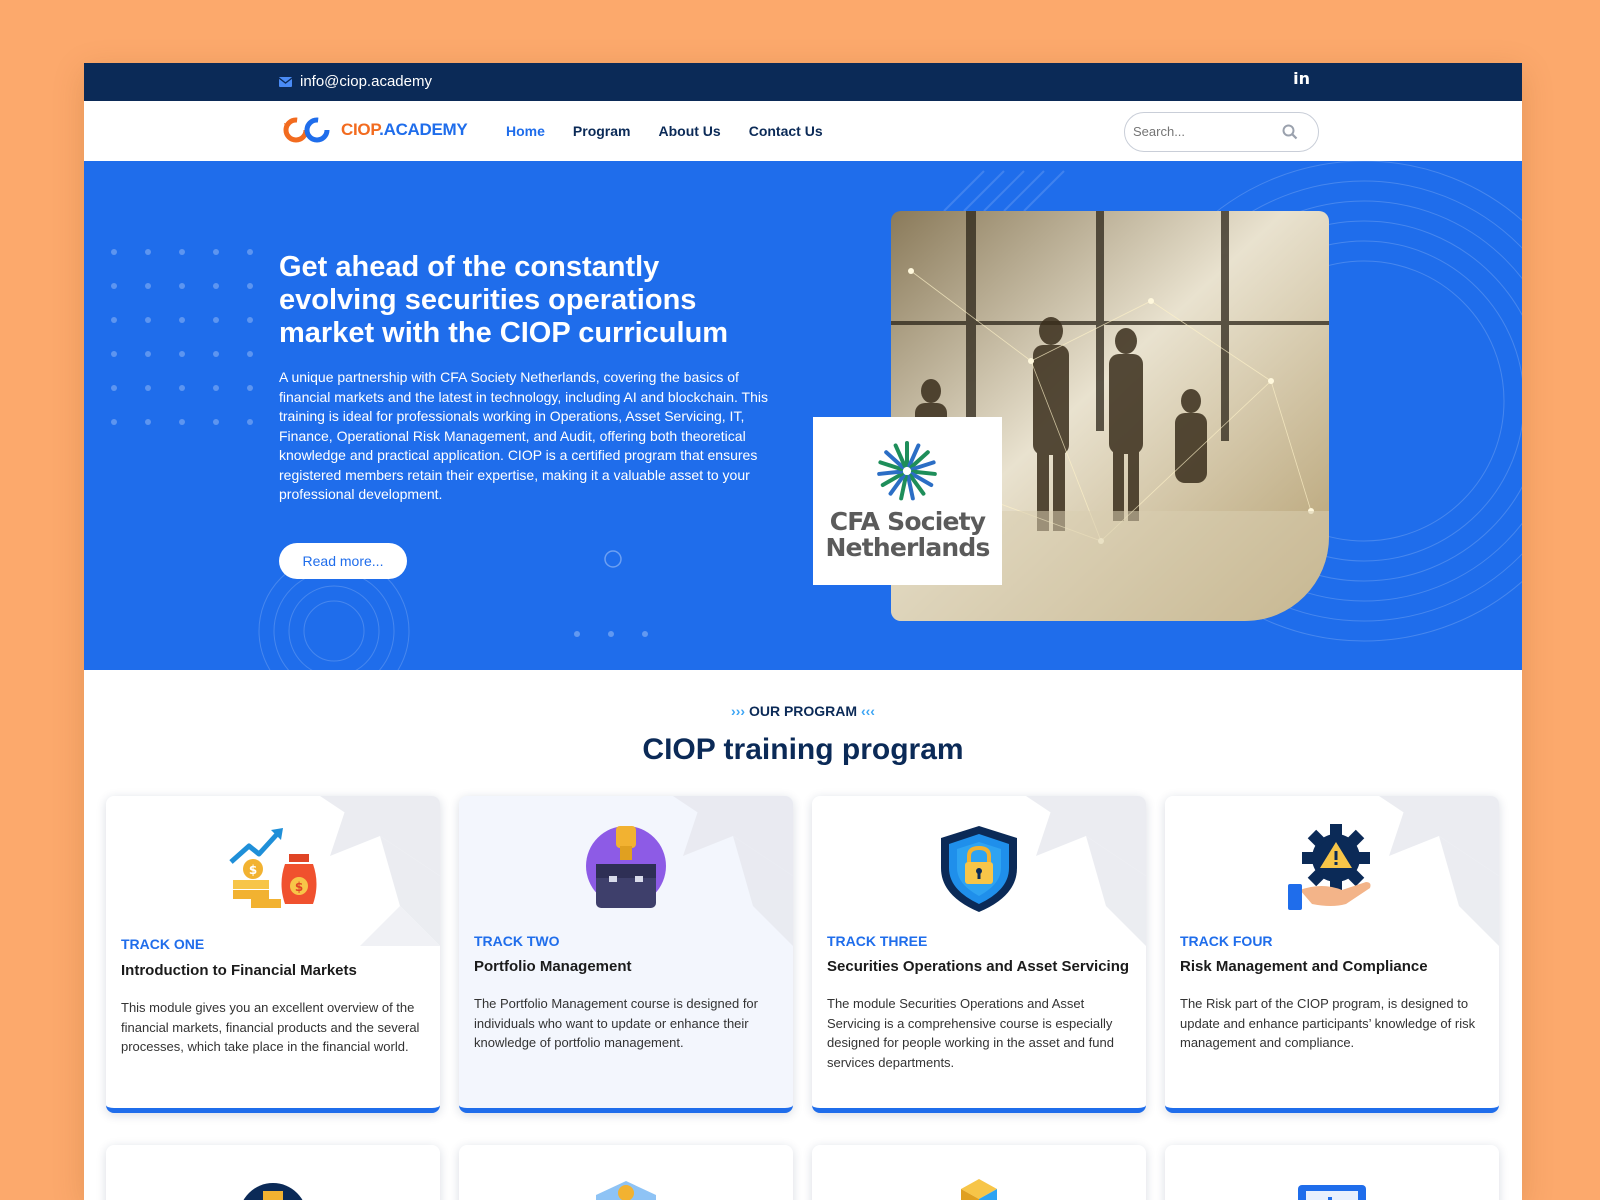 Image resolution: width=1600 pixels, height=1200 pixels. Describe the element at coordinates (626, 867) in the screenshot. I see `briefcase-icon` at that location.